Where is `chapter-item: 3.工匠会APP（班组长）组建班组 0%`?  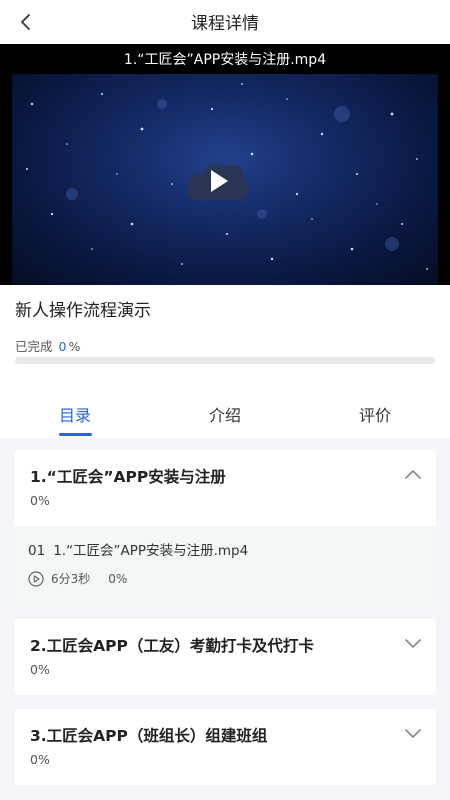 chapter-item: 3.工匠会APP（班组长）组建班组 0% is located at coordinates (225, 747).